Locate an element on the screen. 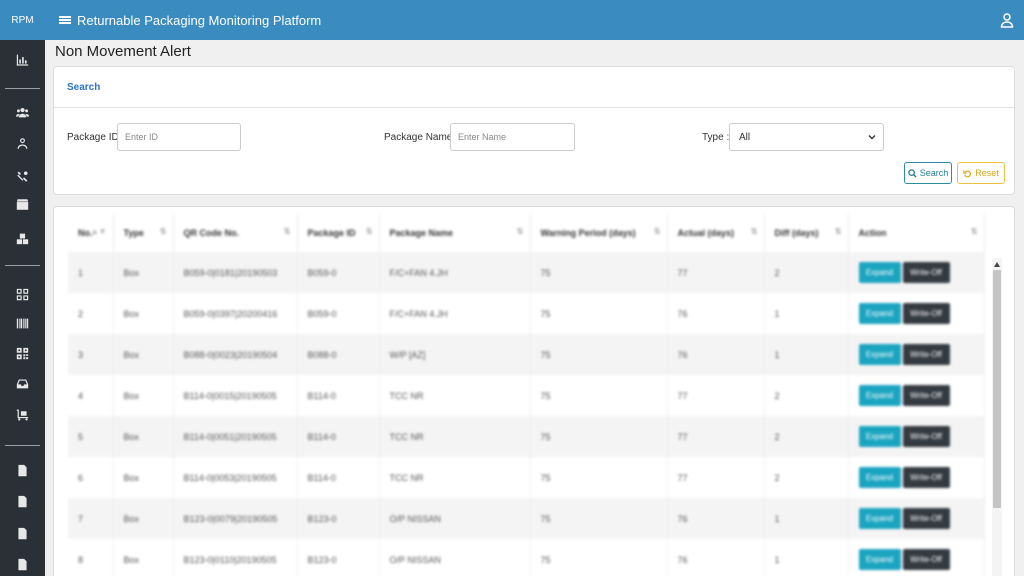 Image resolution: width=1024 pixels, height=576 pixels. users-icon is located at coordinates (22, 112).